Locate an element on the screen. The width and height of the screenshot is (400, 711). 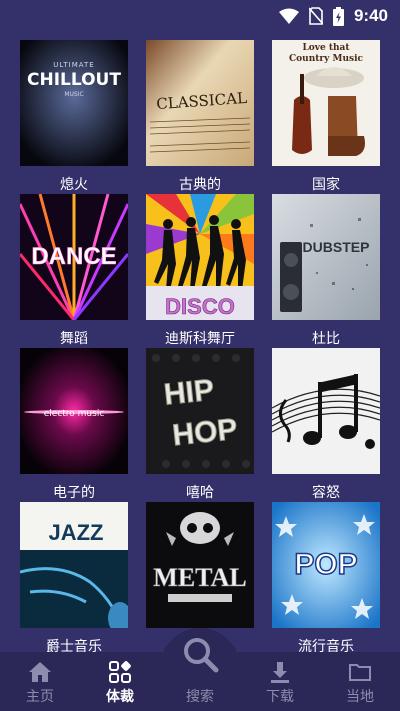
tab-home: 主页 is located at coordinates (40, 681).